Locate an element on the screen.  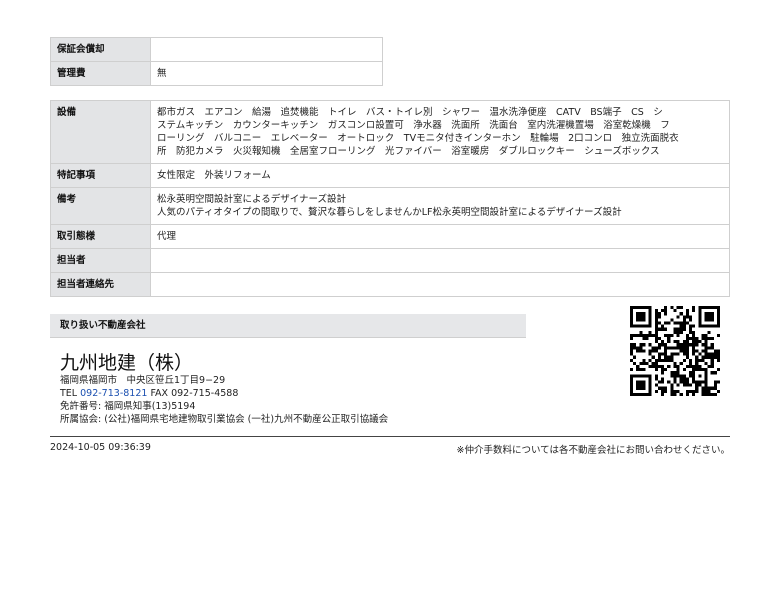
special-notes-value: 女性限定 外装リフォーム is located at coordinates (440, 175).